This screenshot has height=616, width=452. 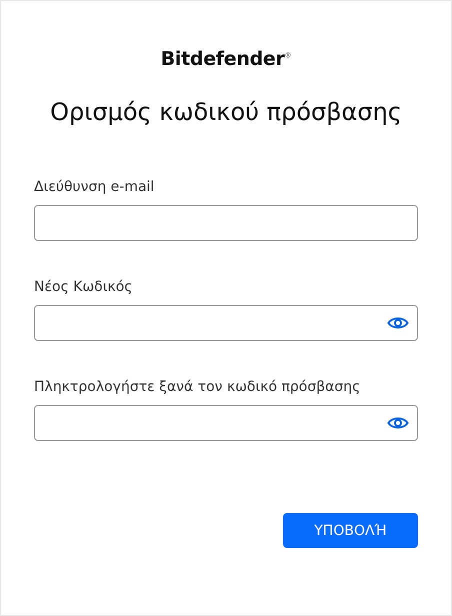 What do you see at coordinates (95, 187) in the screenshot?
I see `field-label: Διεύθυνση e-mail` at bounding box center [95, 187].